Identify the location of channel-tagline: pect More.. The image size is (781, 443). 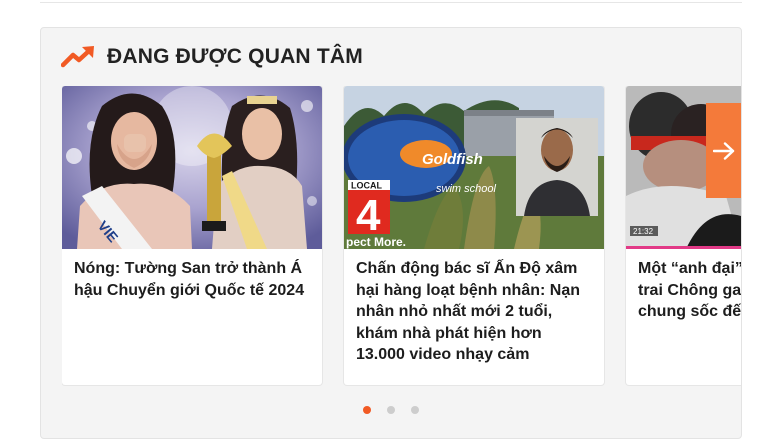
(376, 242).